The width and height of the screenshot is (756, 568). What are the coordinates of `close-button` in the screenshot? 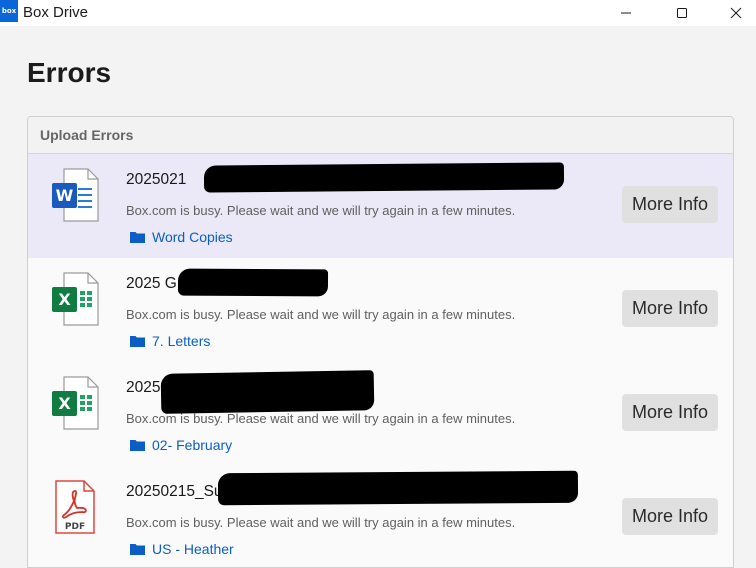 It's located at (734, 13).